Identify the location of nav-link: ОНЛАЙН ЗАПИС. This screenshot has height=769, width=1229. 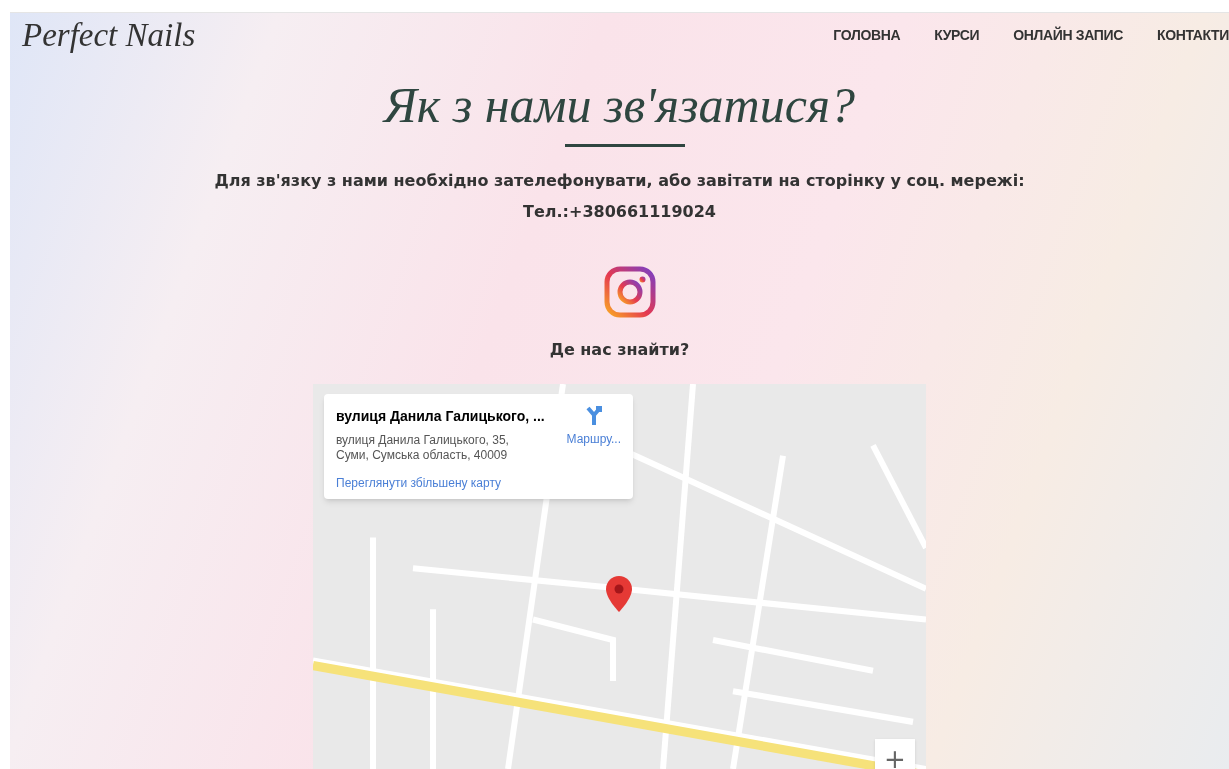
(1068, 35).